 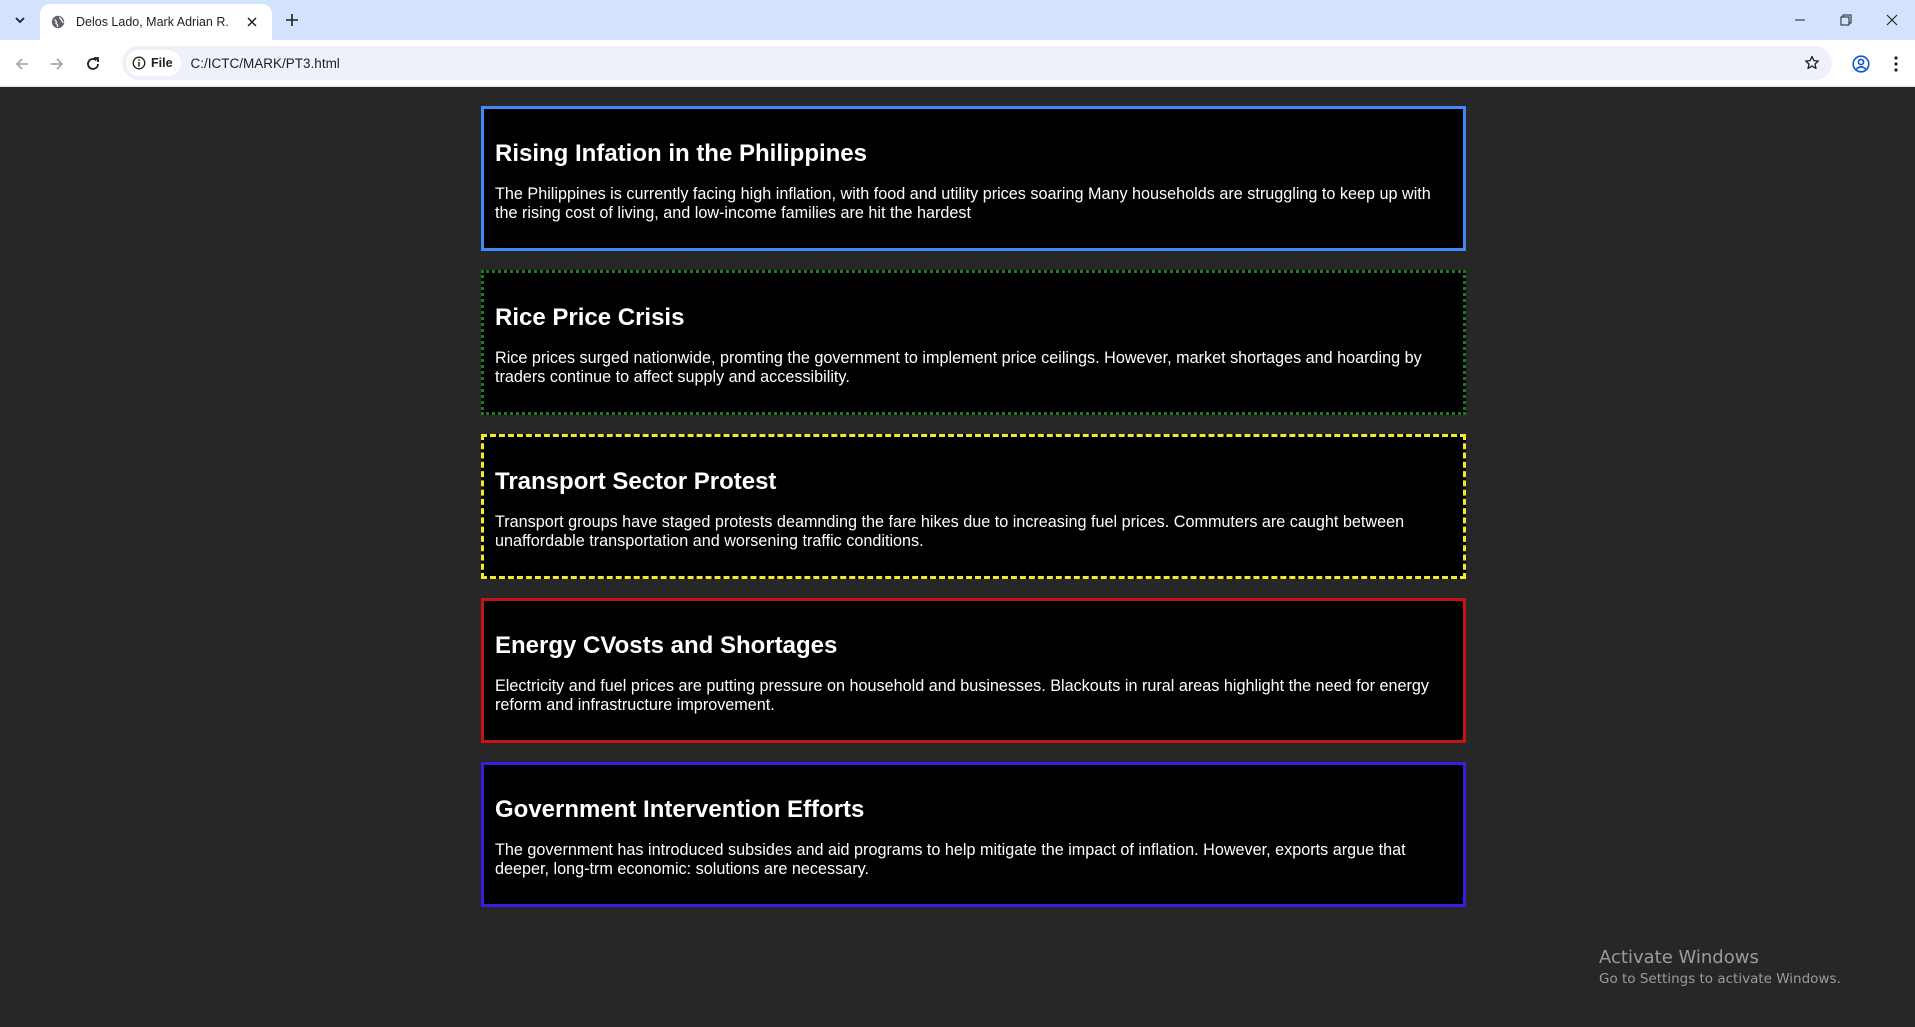 I want to click on tab-title: Delos Lado, Mark Adrian R., so click(x=152, y=22).